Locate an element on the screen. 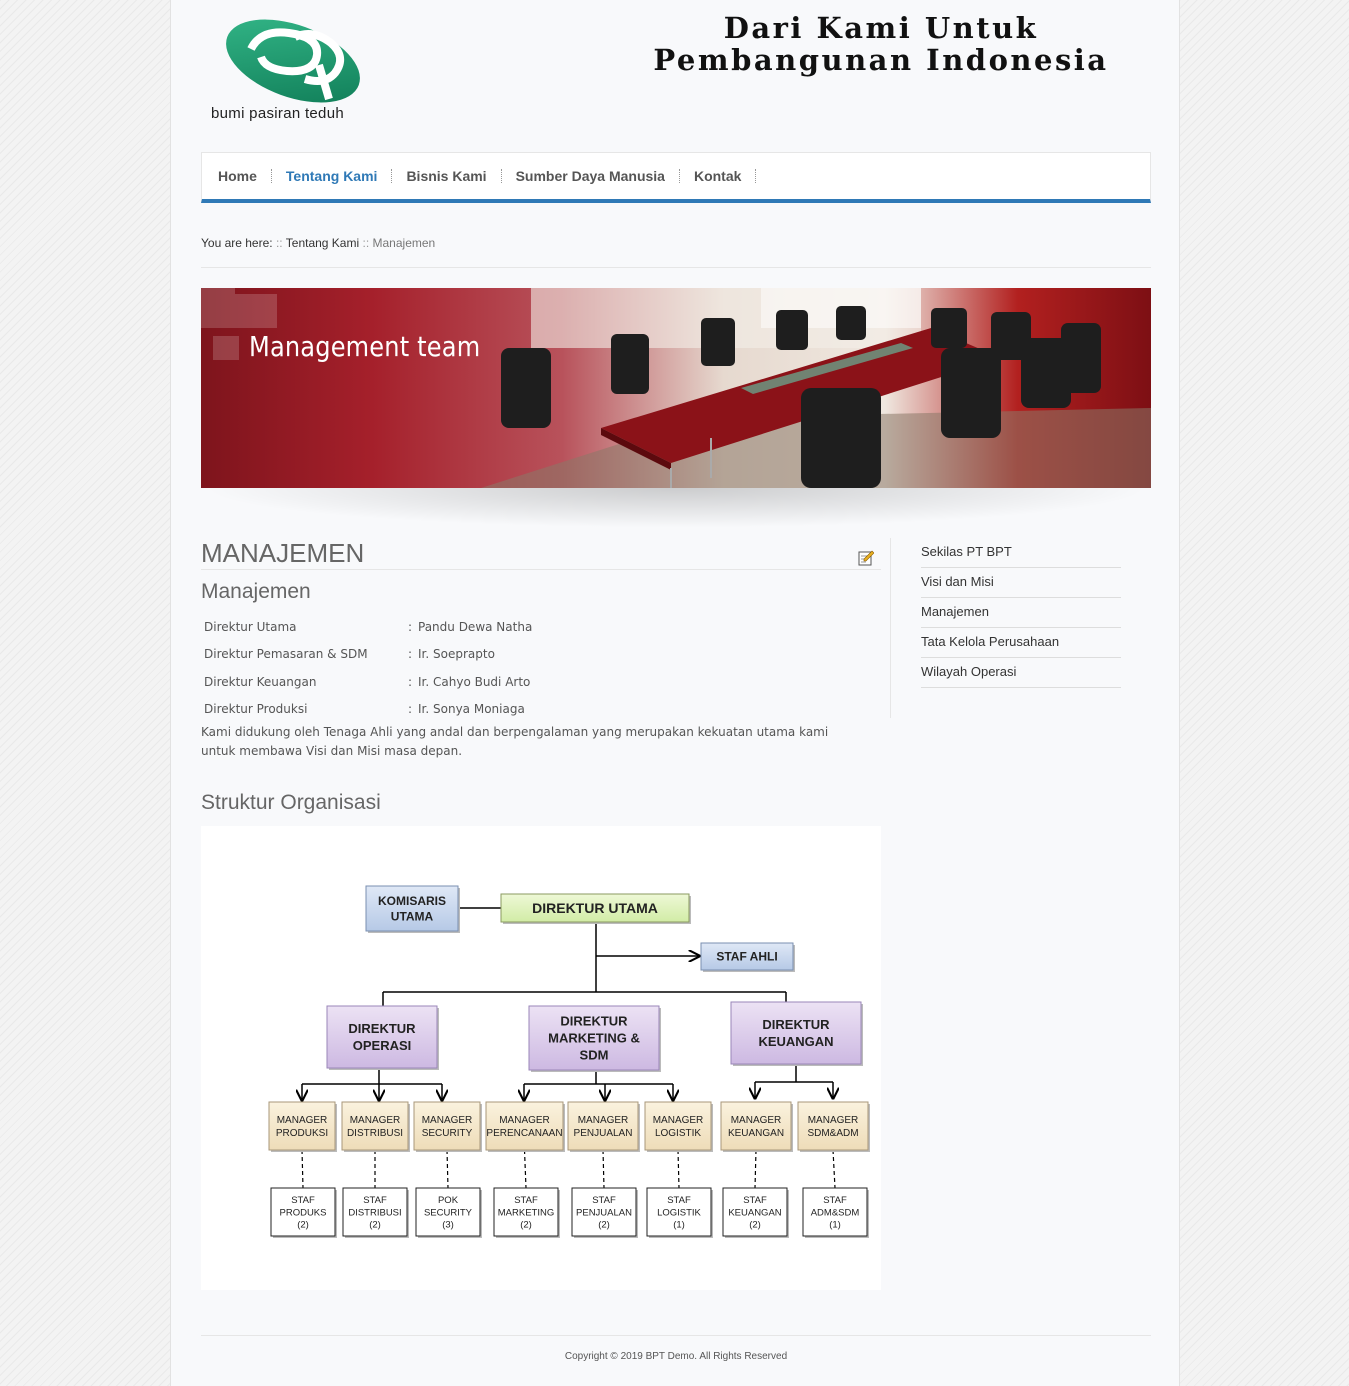 This screenshot has width=1349, height=1386. nav-item-tentang-kami: Tentang Kami is located at coordinates (336, 176).